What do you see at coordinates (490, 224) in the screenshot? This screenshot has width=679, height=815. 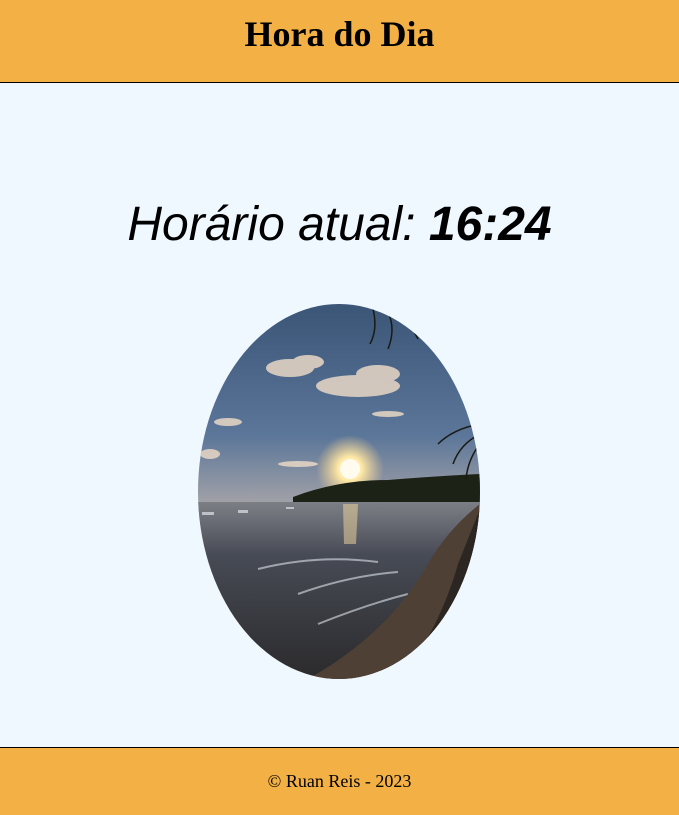 I see `current-time-value: 16:24` at bounding box center [490, 224].